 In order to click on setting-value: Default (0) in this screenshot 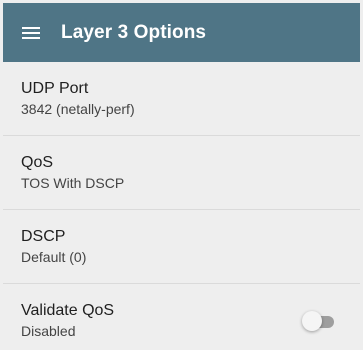, I will do `click(54, 257)`.